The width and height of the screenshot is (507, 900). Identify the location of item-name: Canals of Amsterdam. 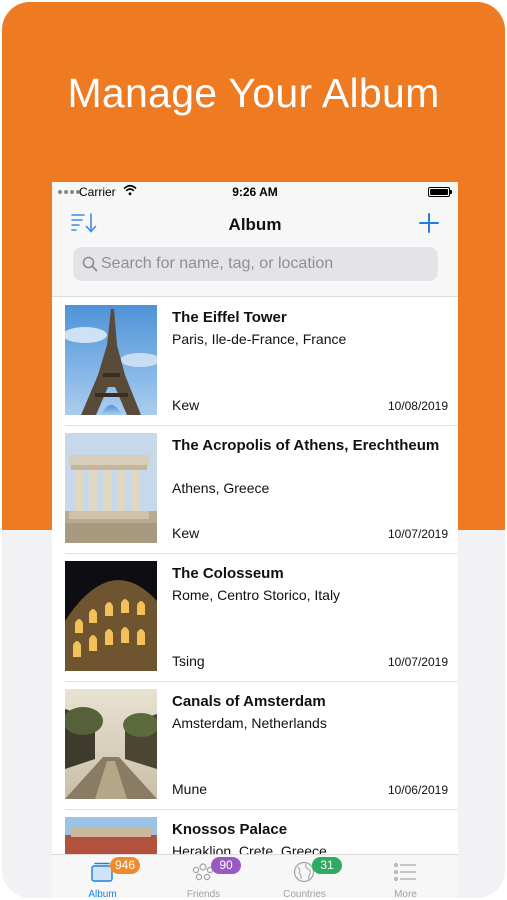
(249, 701).